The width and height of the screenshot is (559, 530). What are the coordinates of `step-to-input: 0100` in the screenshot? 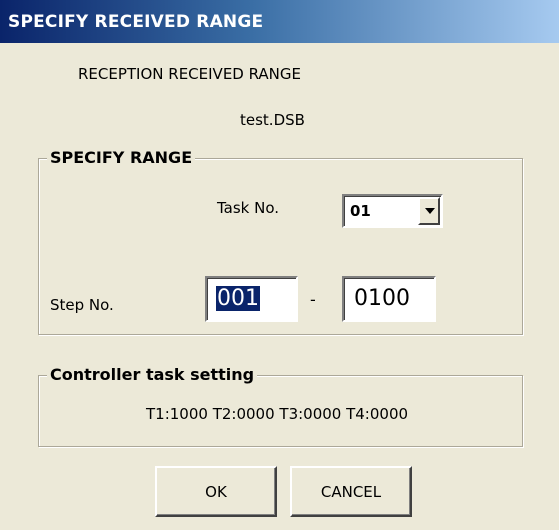 It's located at (389, 299).